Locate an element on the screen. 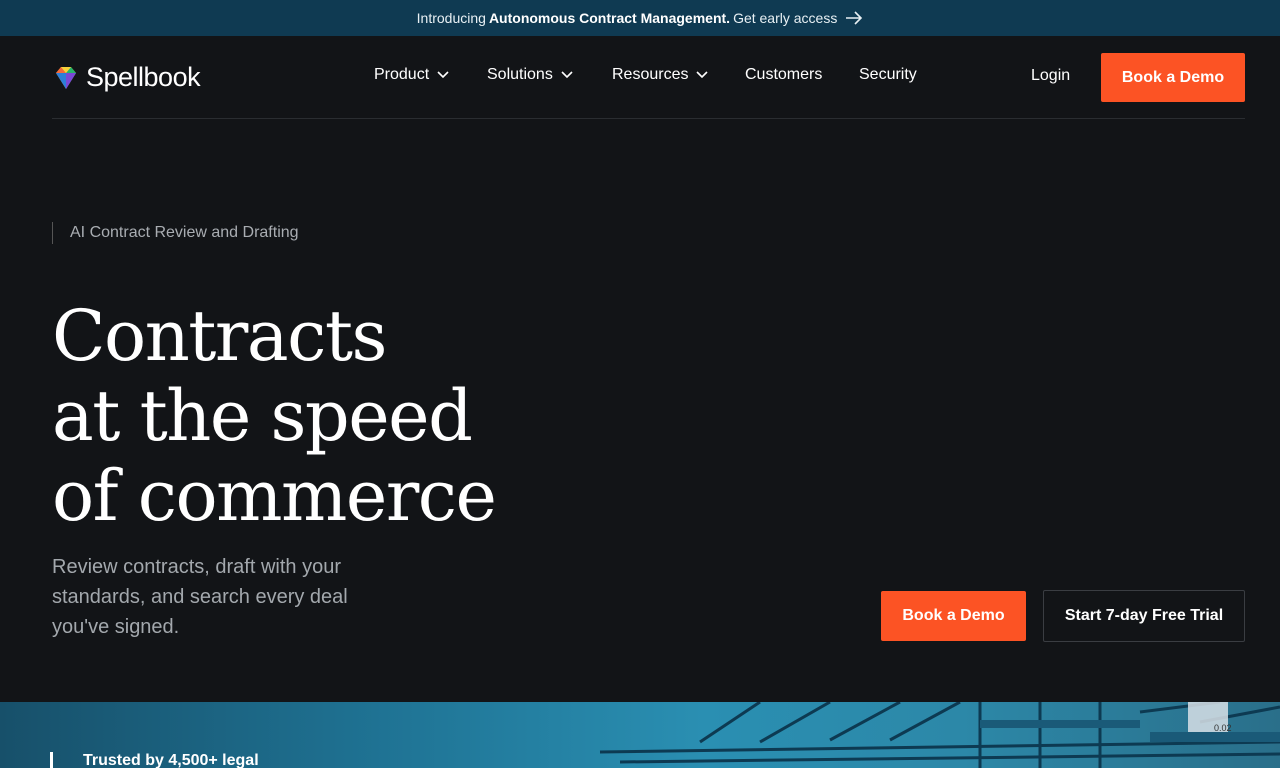 The image size is (1280, 768). nav-item-label: Solutions is located at coordinates (520, 74).